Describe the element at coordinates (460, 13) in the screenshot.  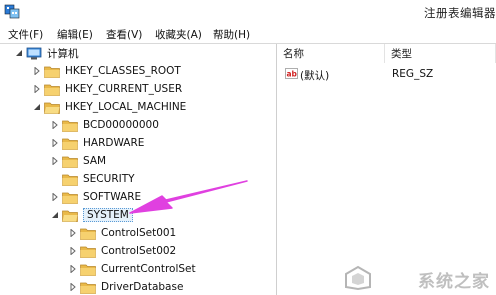
I see `window-title: 注册表编辑器` at that location.